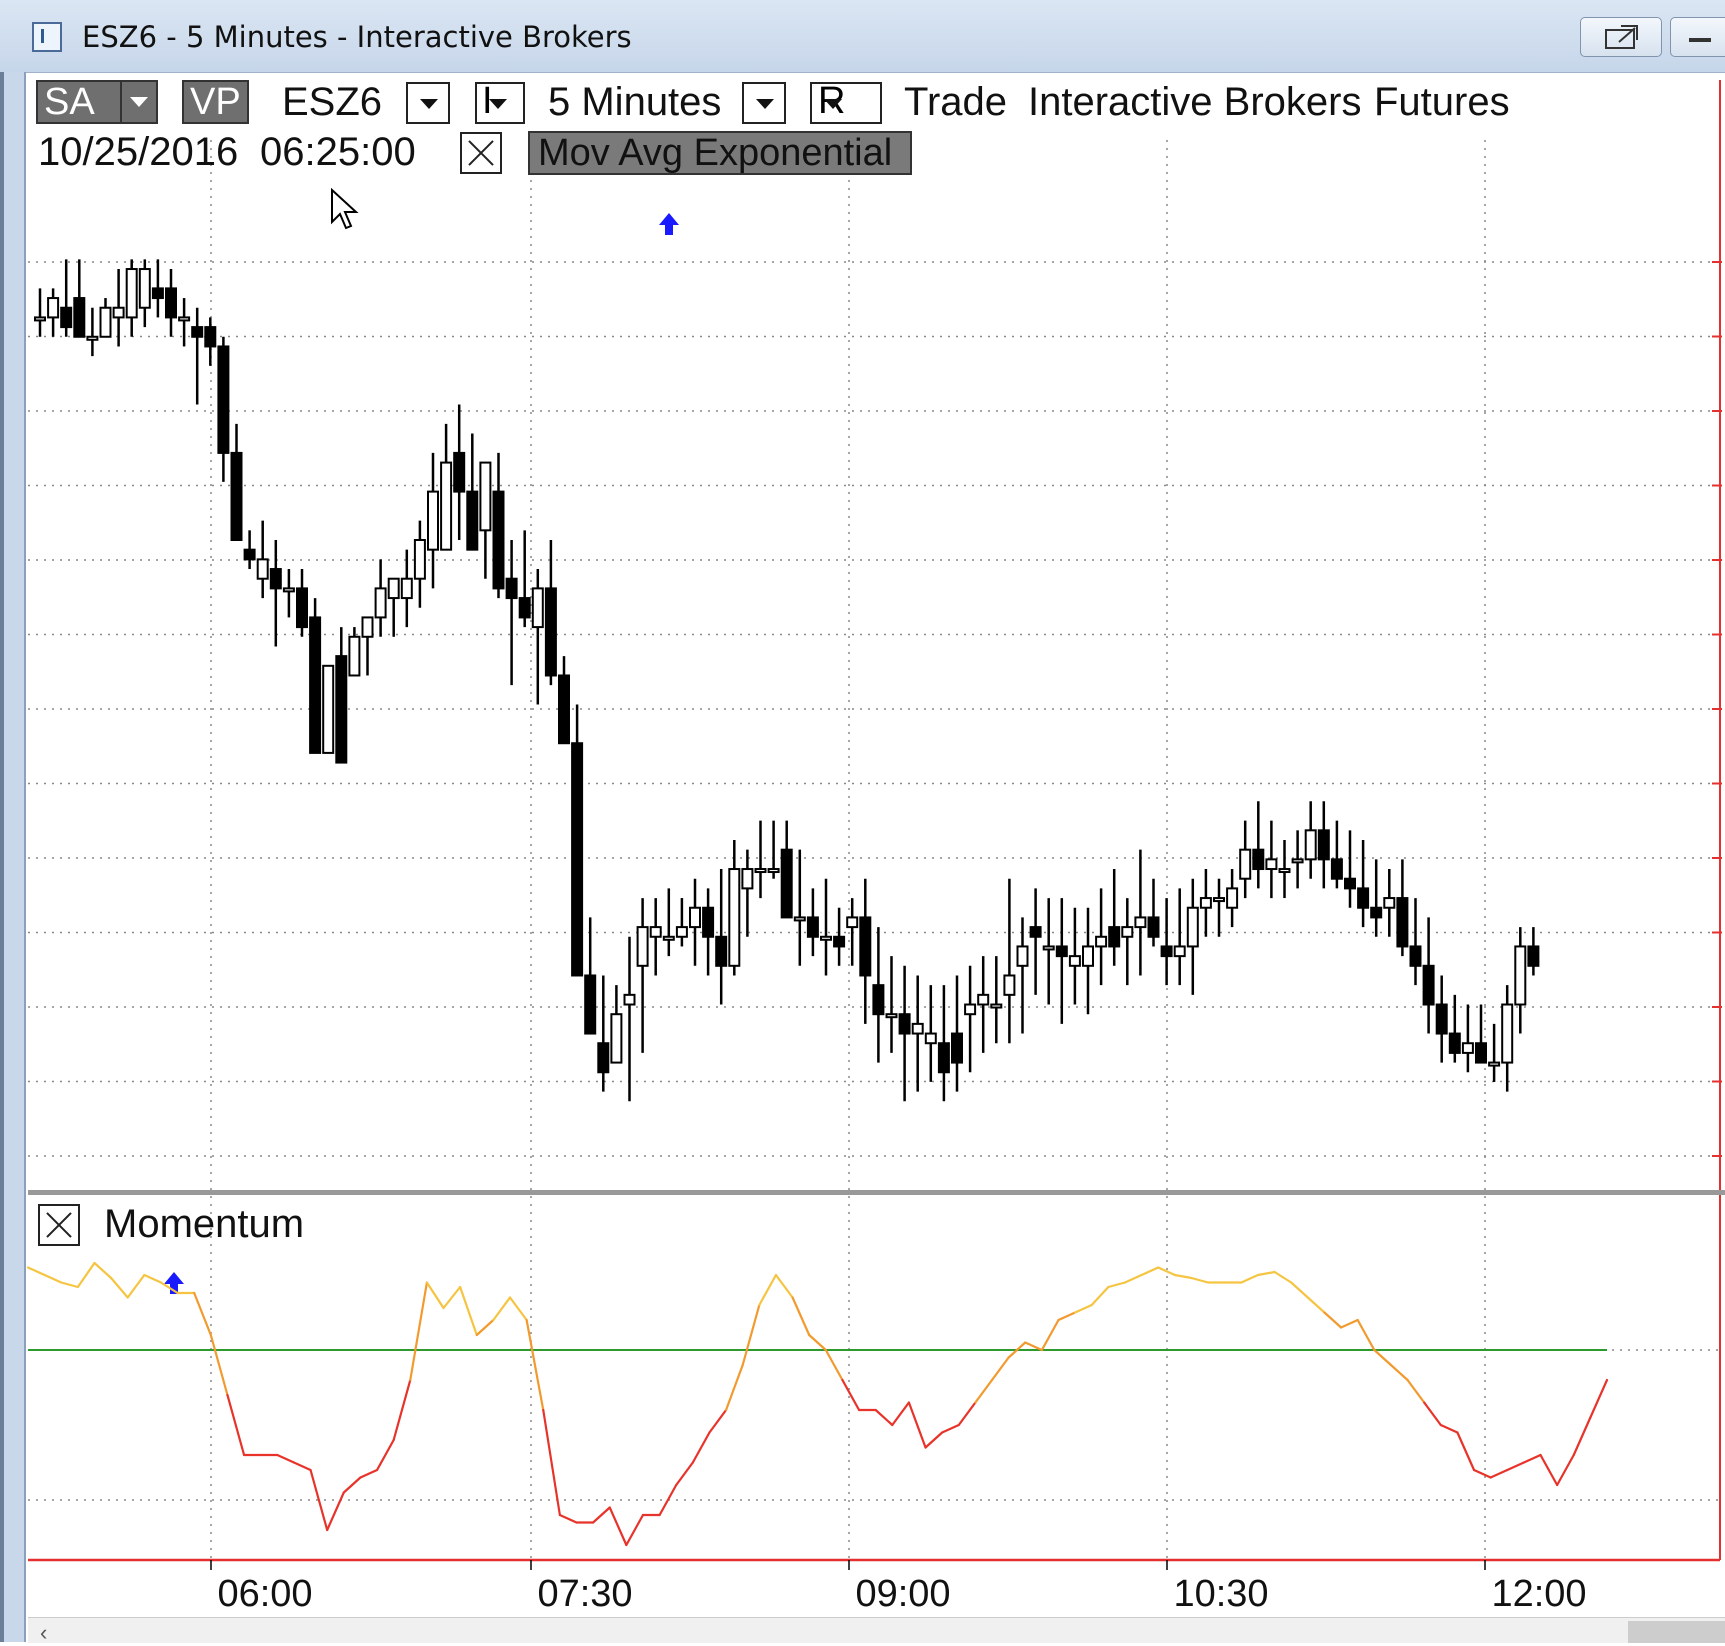 This screenshot has width=1725, height=1646. What do you see at coordinates (1442, 102) in the screenshot?
I see `instrument-class-label: Futures` at bounding box center [1442, 102].